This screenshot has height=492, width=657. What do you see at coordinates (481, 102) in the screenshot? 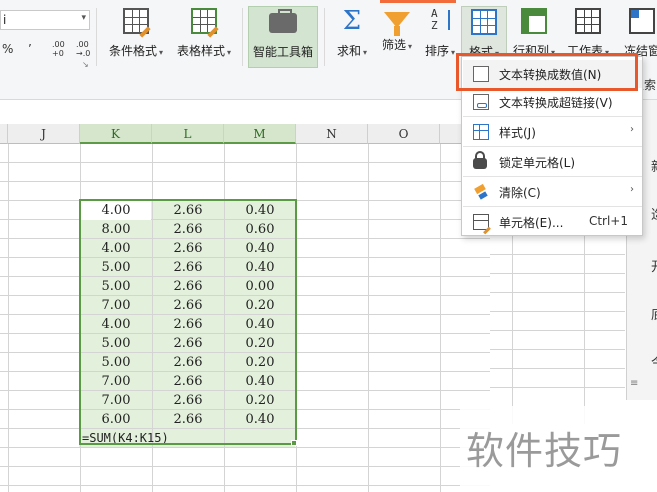
I see `text-to-hyperlink-icon` at bounding box center [481, 102].